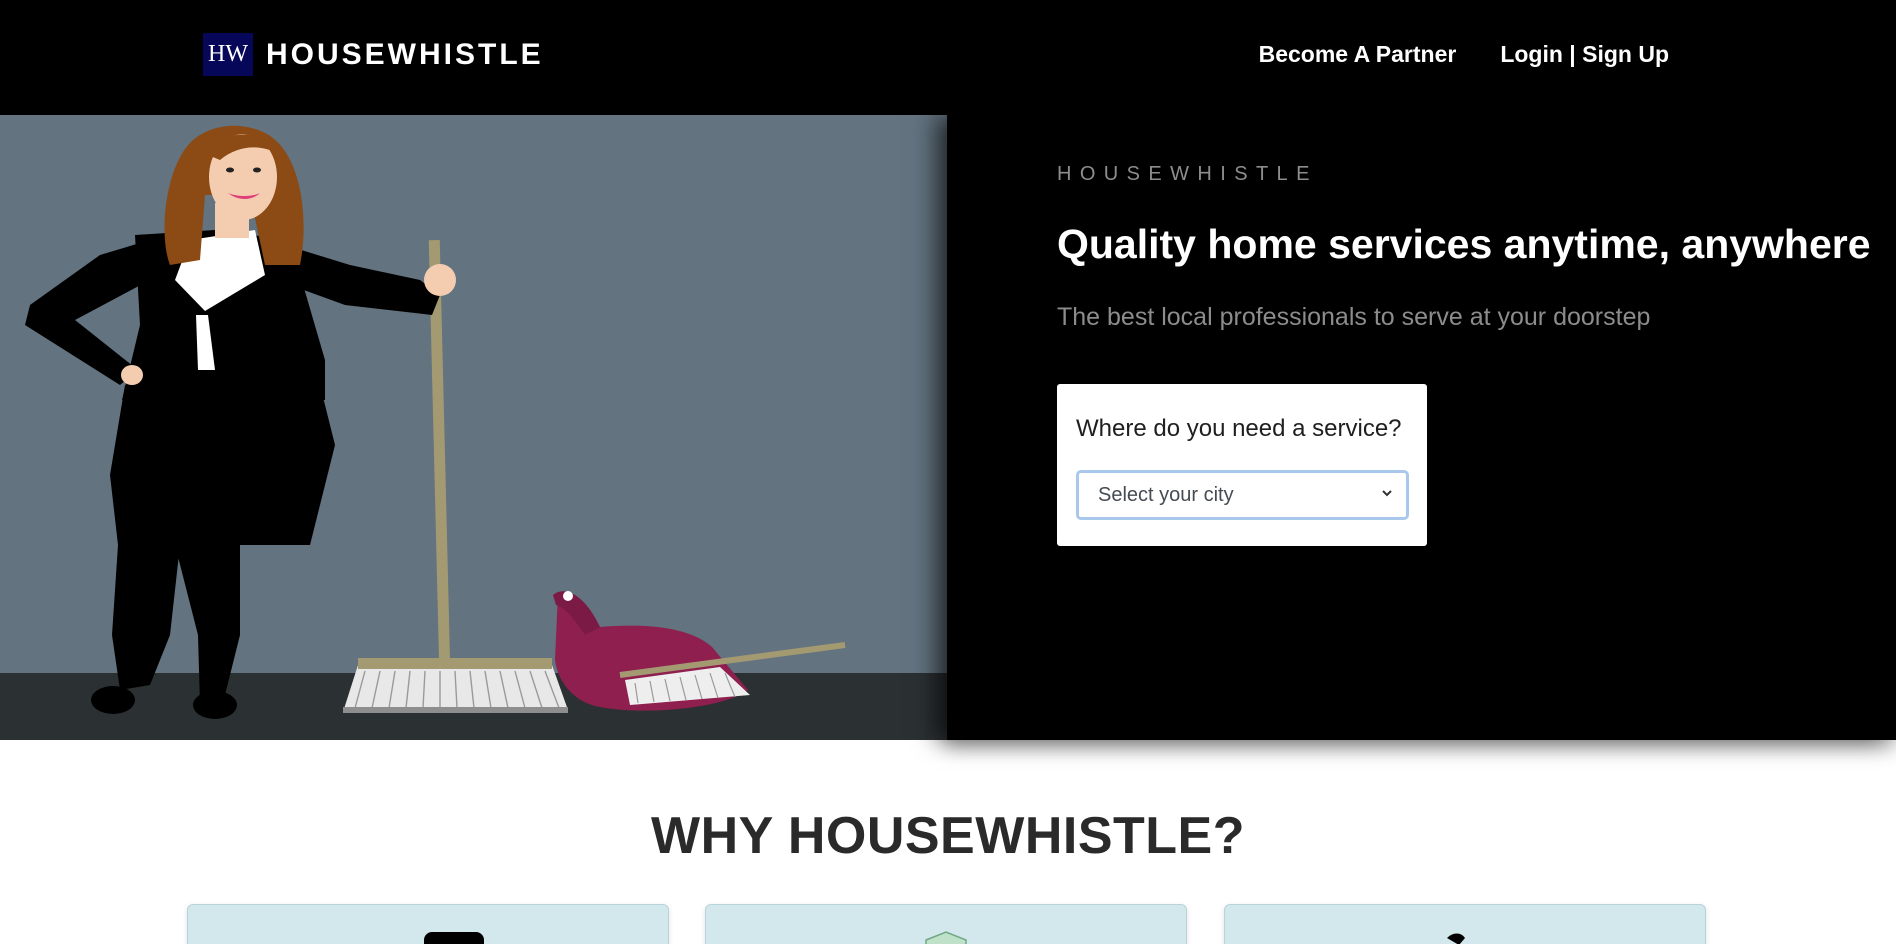 This screenshot has width=1896, height=944. What do you see at coordinates (1242, 495) in the screenshot?
I see `city-select: Select your city` at bounding box center [1242, 495].